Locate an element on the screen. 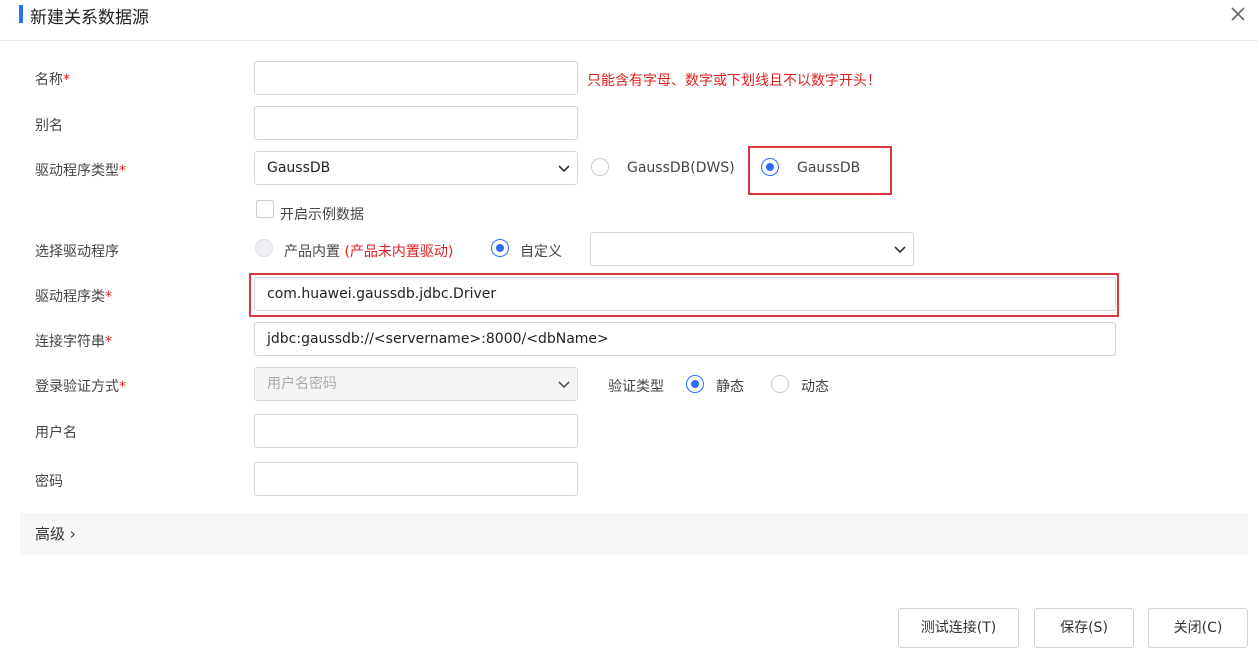  name-input is located at coordinates (416, 78).